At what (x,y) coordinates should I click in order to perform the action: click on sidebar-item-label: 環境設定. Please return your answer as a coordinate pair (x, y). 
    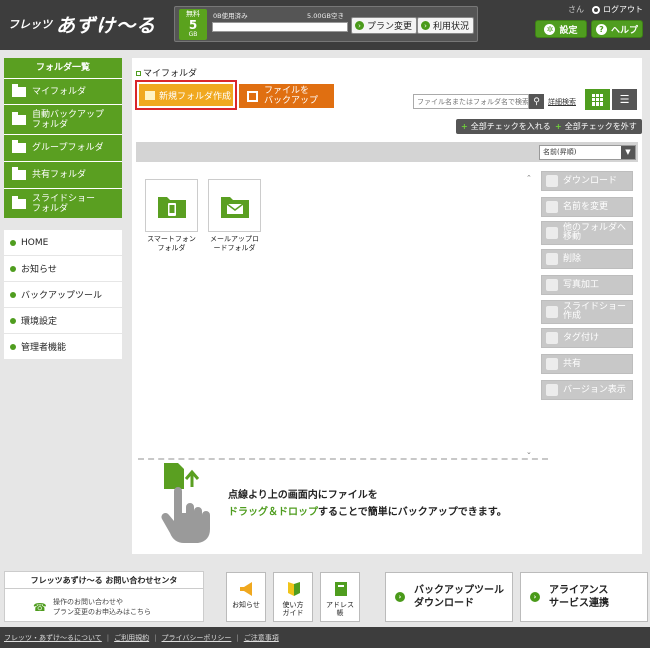
    Looking at the image, I should click on (39, 322).